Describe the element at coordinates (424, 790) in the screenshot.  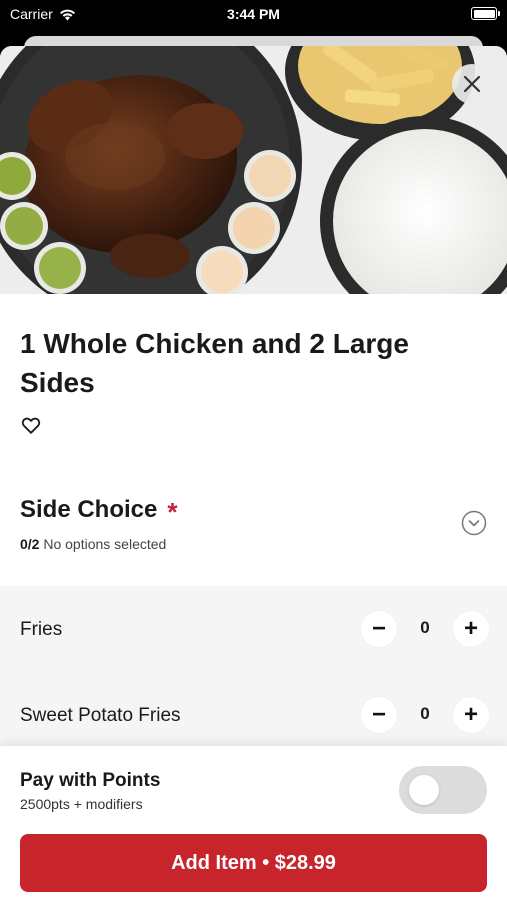
I see `toggle-knob` at that location.